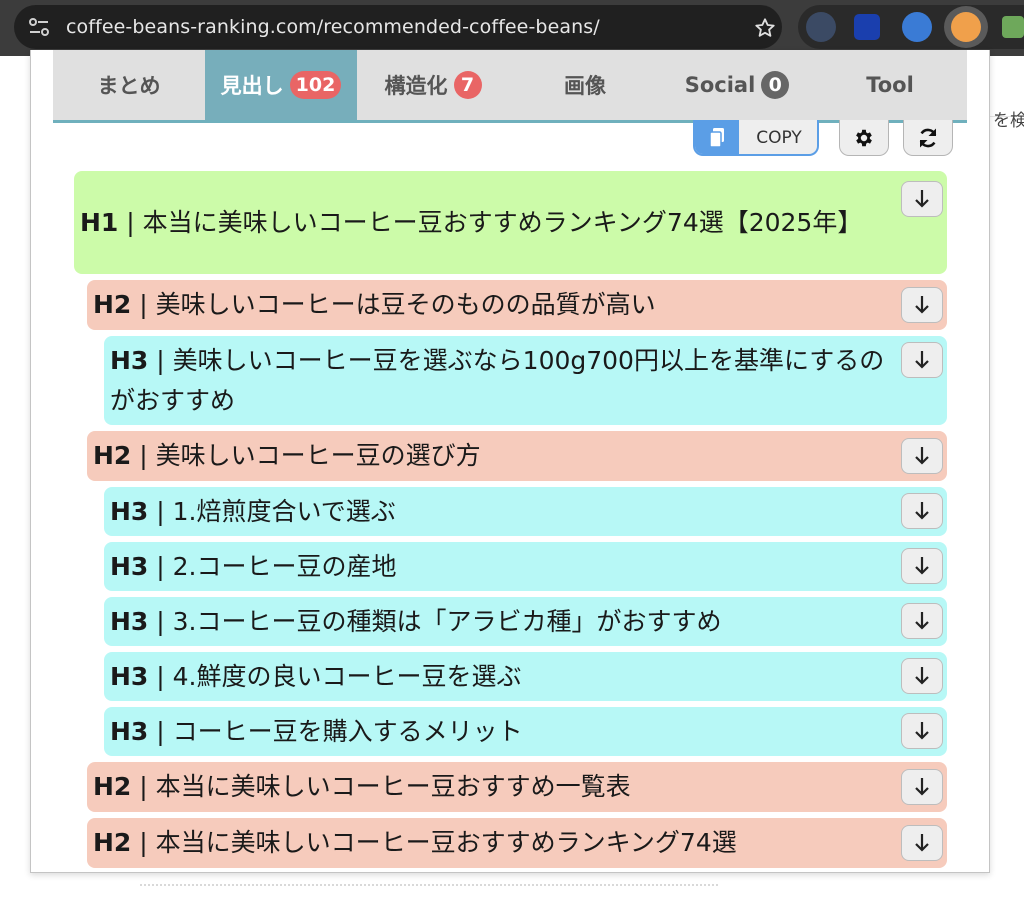 The image size is (1024, 897). I want to click on tab-bar: まとめ 見出し 102 構造化 7 画像 Social 0 Tool, so click(510, 86).